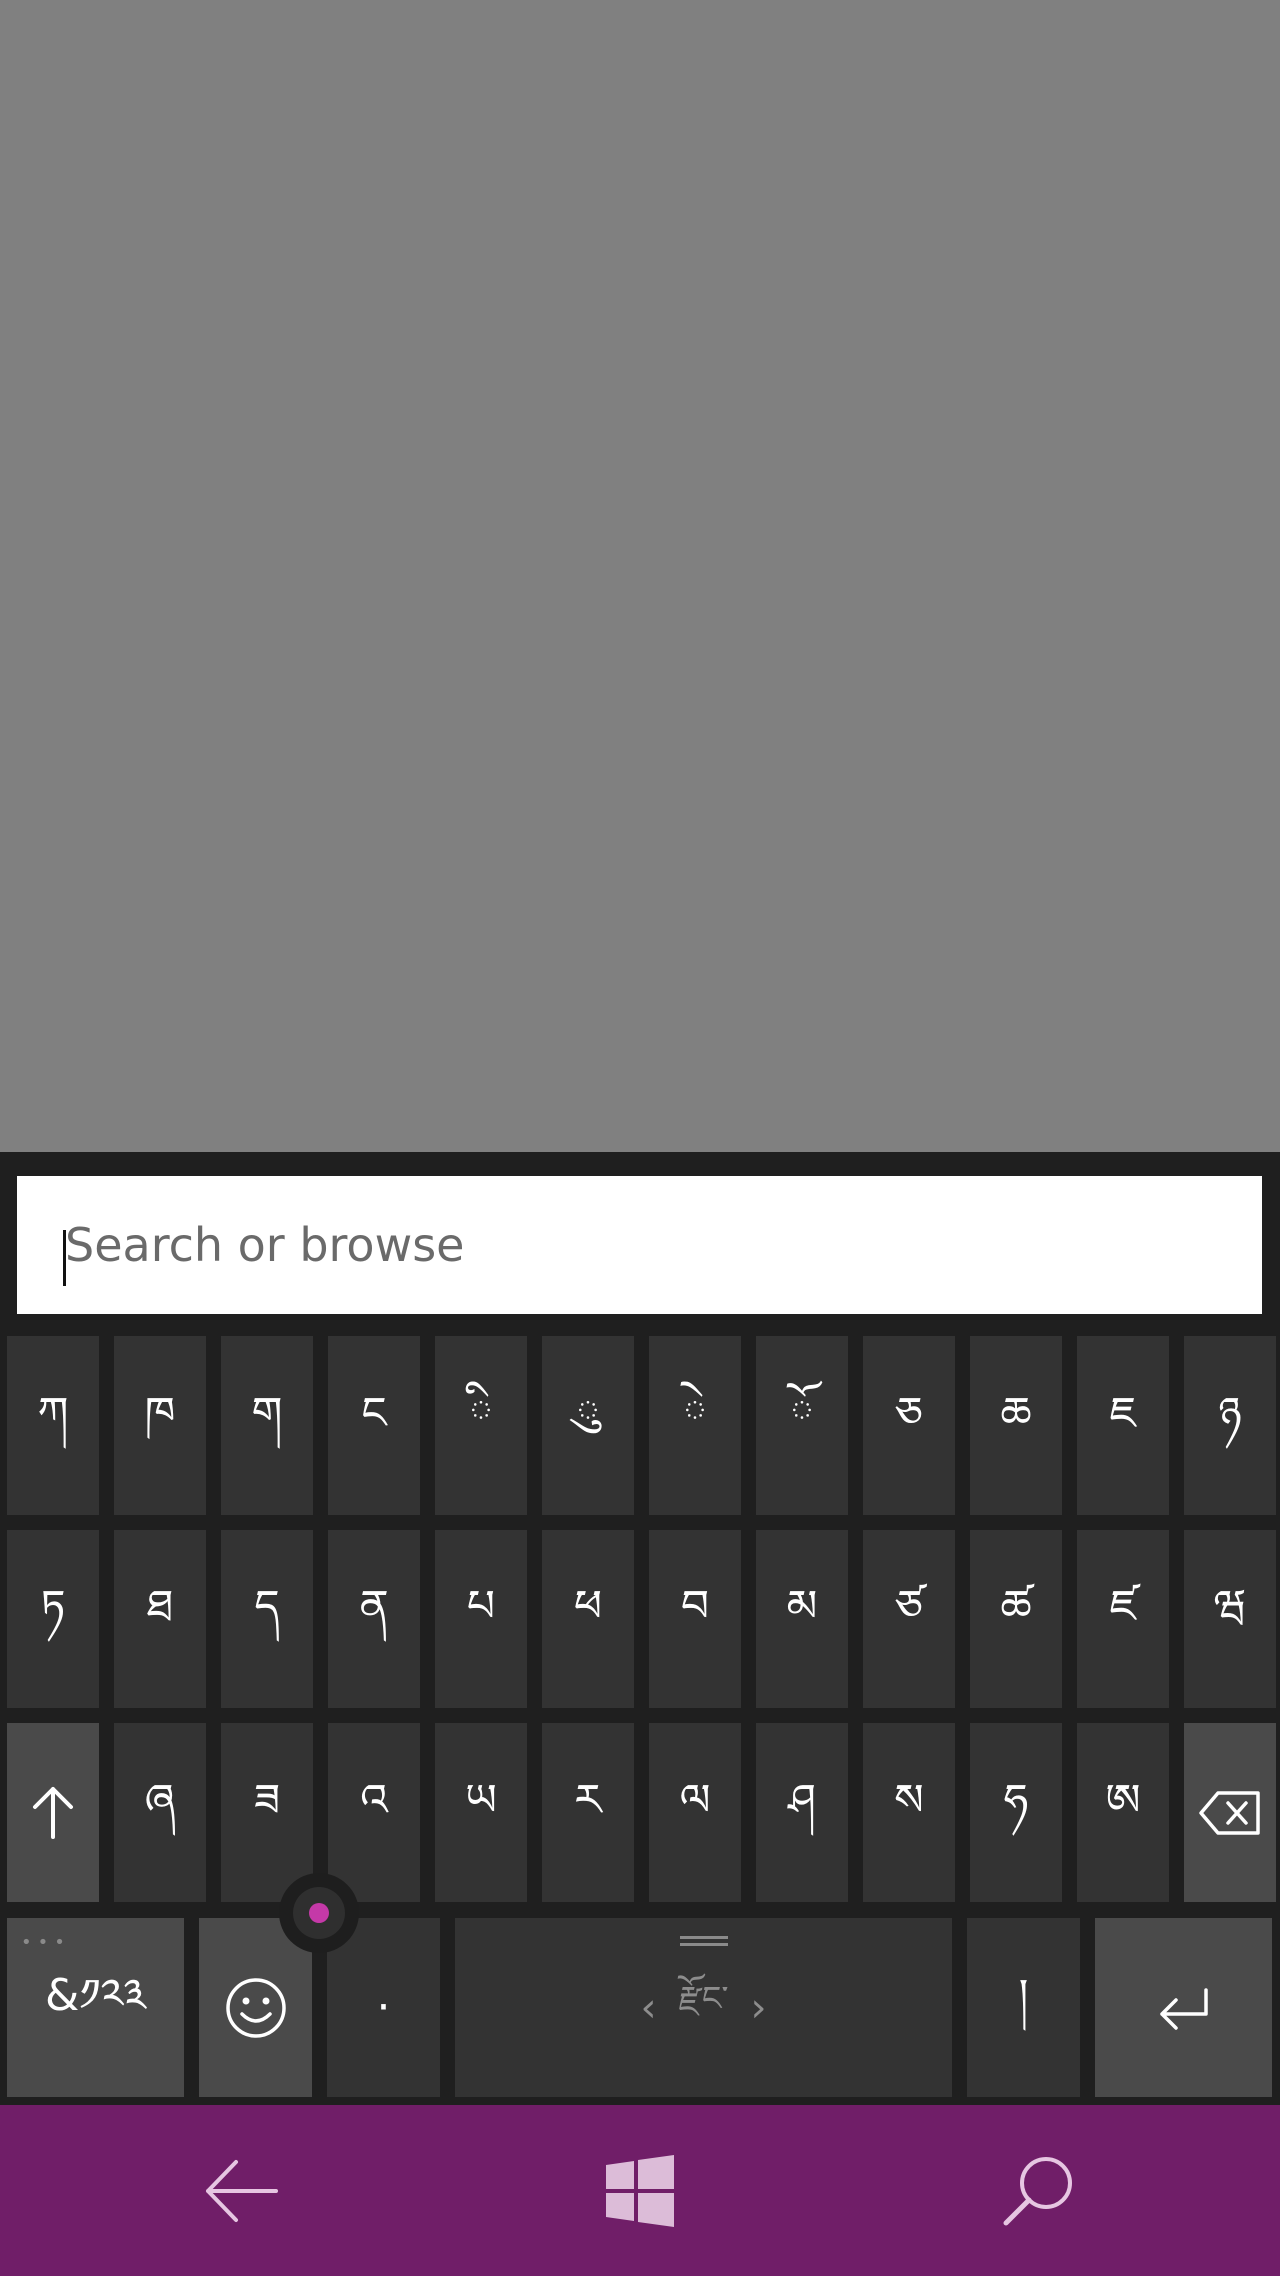 The width and height of the screenshot is (1280, 2276). What do you see at coordinates (1123, 1619) in the screenshot?
I see `key-row2-11: ཛ` at bounding box center [1123, 1619].